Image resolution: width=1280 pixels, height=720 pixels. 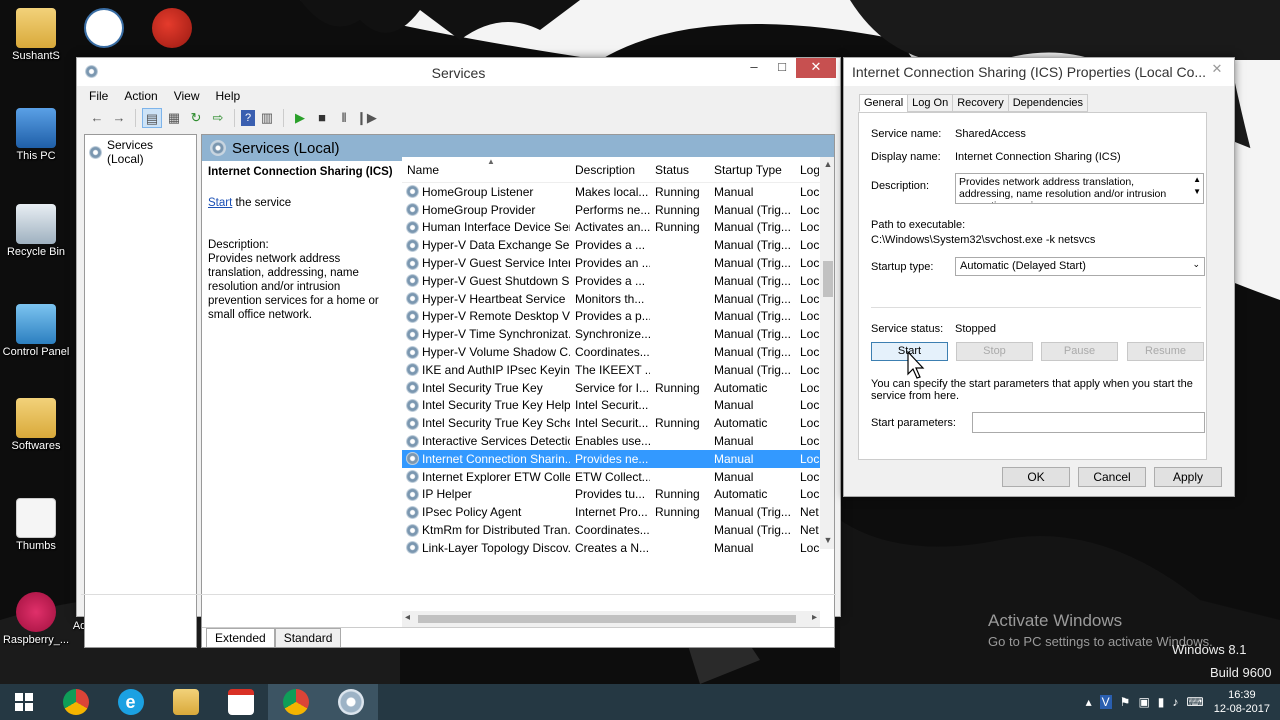 What do you see at coordinates (218, 118) in the screenshot?
I see `export-icon: ⇨` at bounding box center [218, 118].